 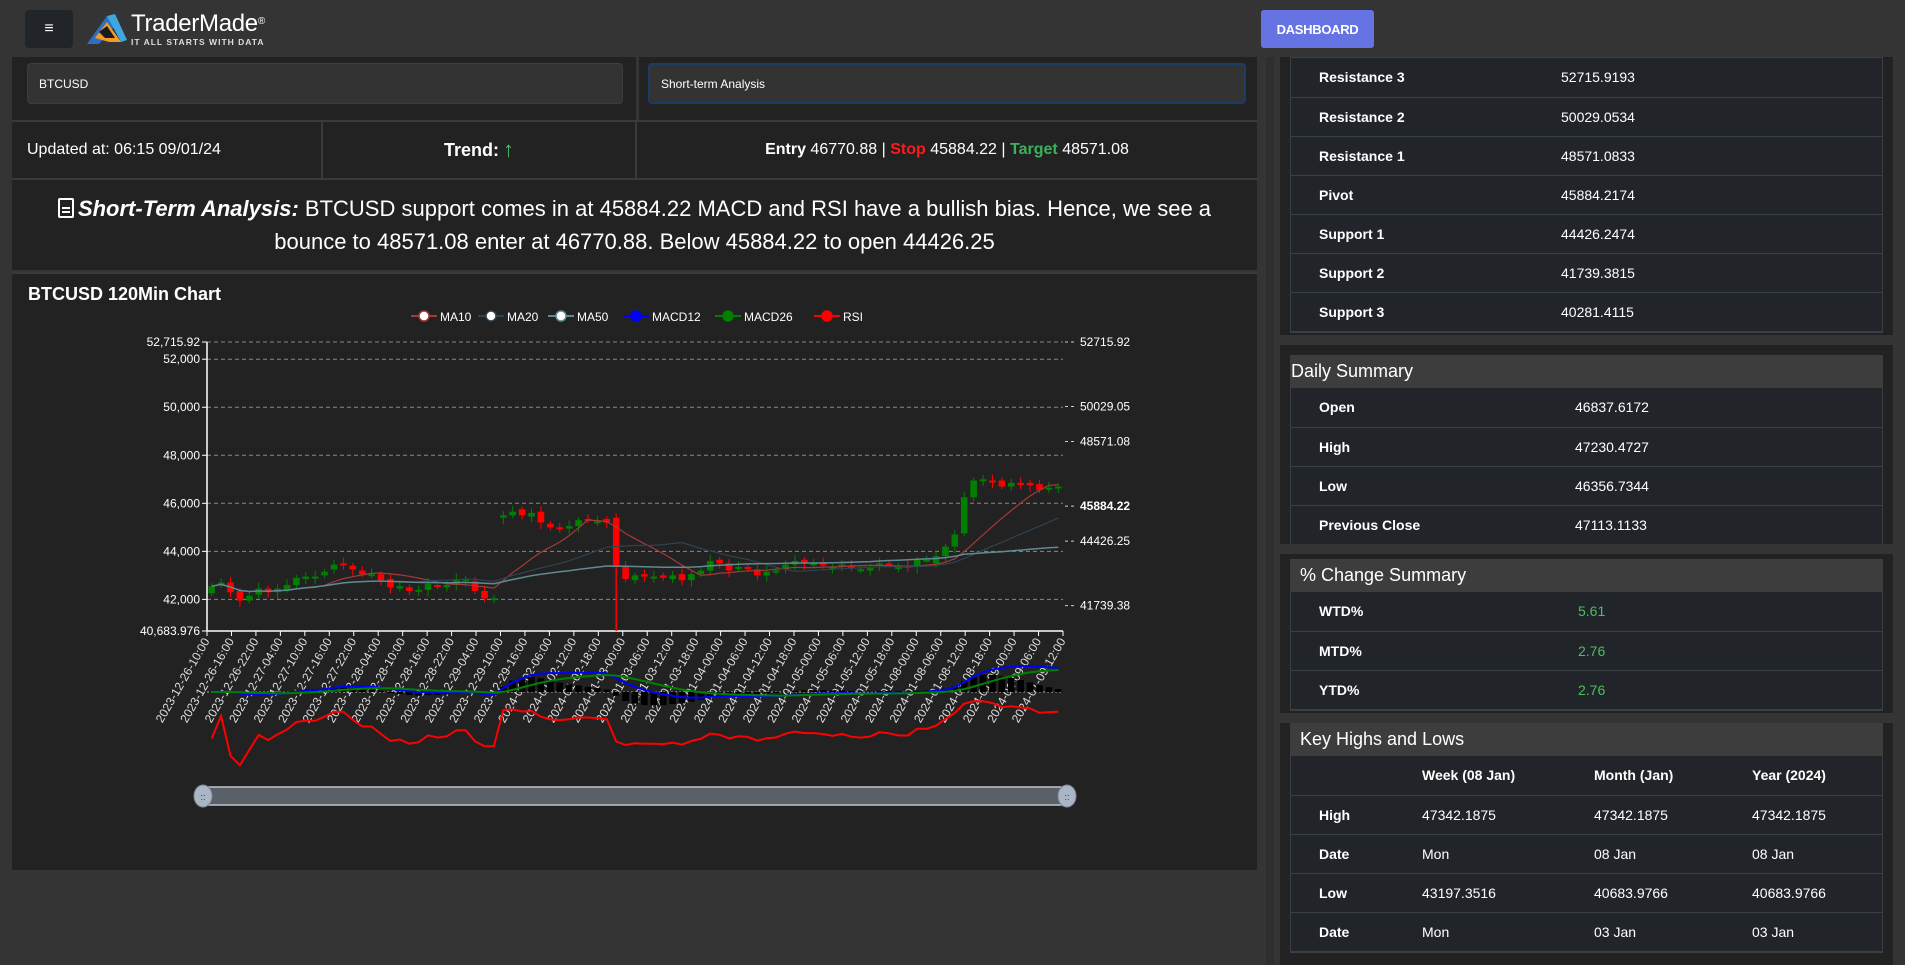 What do you see at coordinates (1586, 447) in the screenshot?
I see `daily-row: High 47230.4727` at bounding box center [1586, 447].